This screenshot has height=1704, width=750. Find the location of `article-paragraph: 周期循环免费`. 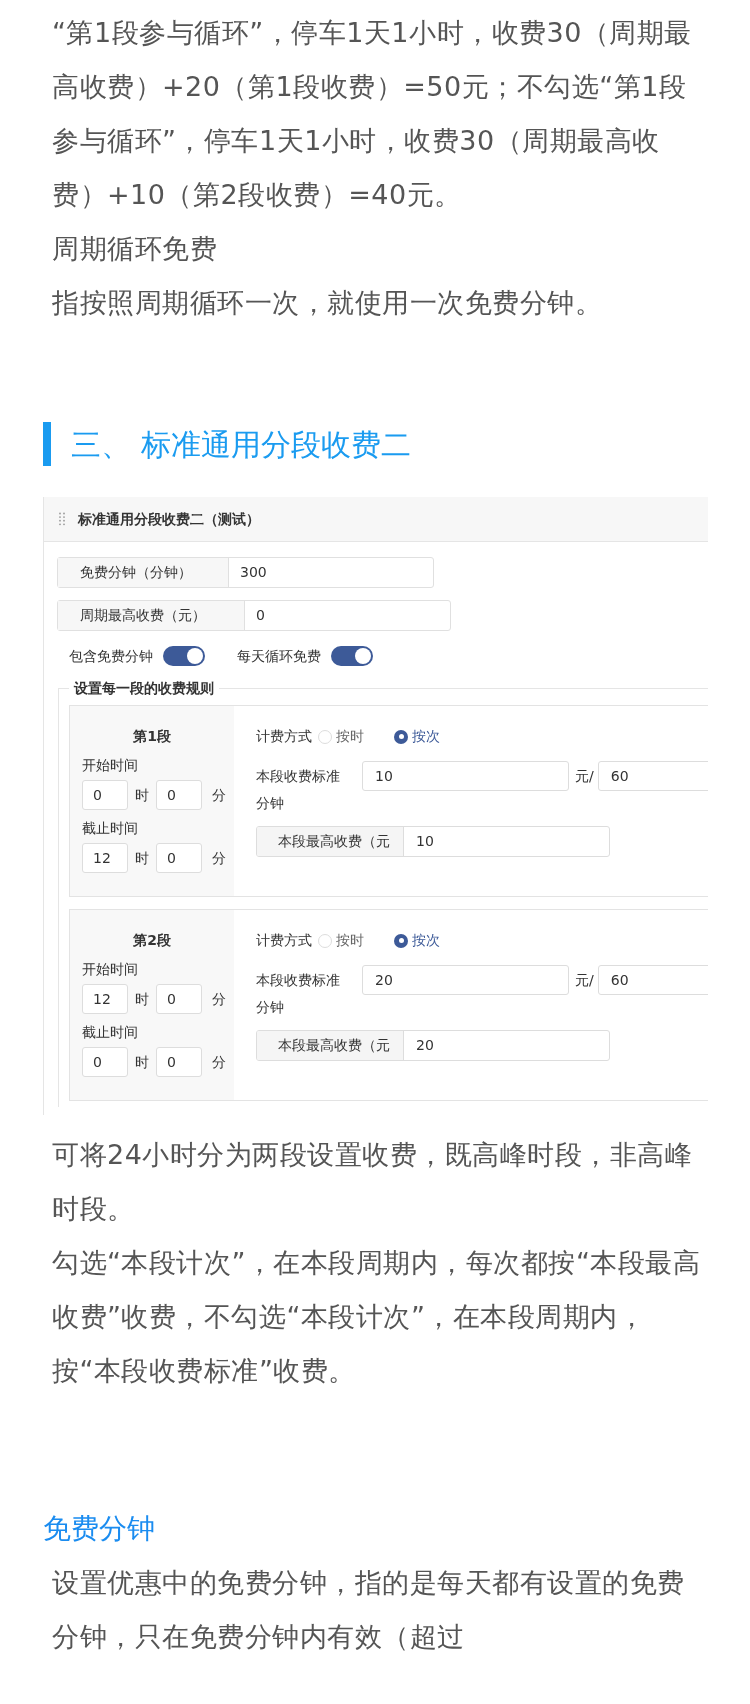

article-paragraph: 周期循环免费 is located at coordinates (134, 249).